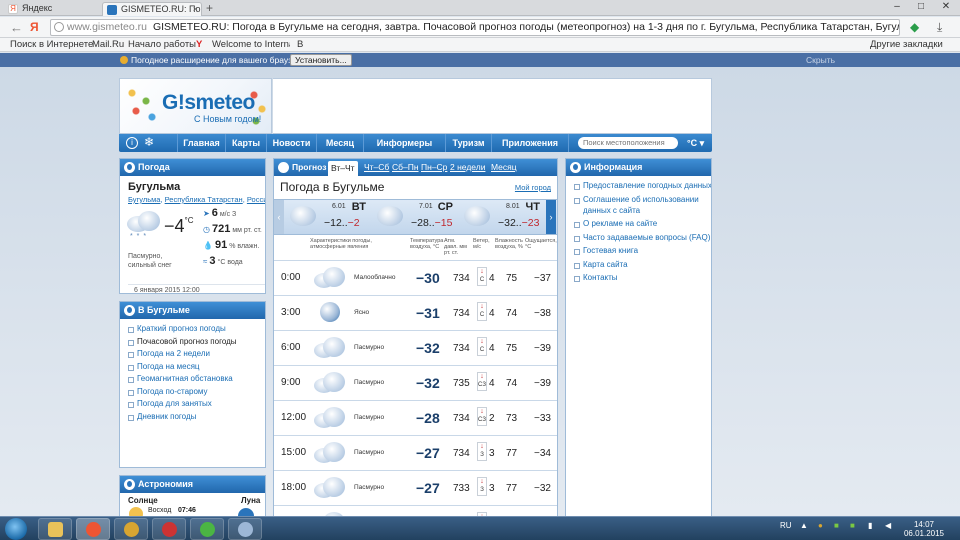  Describe the element at coordinates (51, 9) in the screenshot. I see `tab-yandex: Я Яндекс` at that location.